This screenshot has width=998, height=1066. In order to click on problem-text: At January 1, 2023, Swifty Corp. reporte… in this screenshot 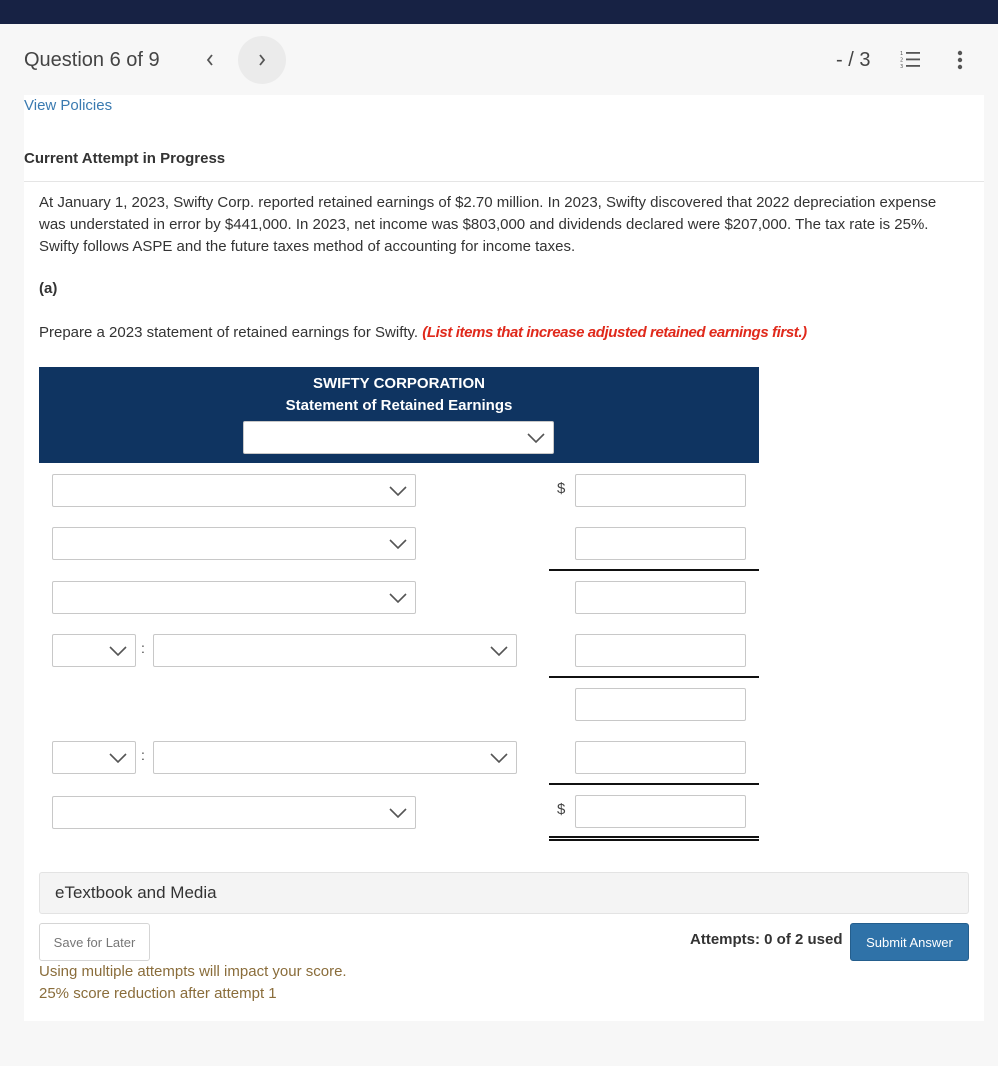, I will do `click(488, 224)`.